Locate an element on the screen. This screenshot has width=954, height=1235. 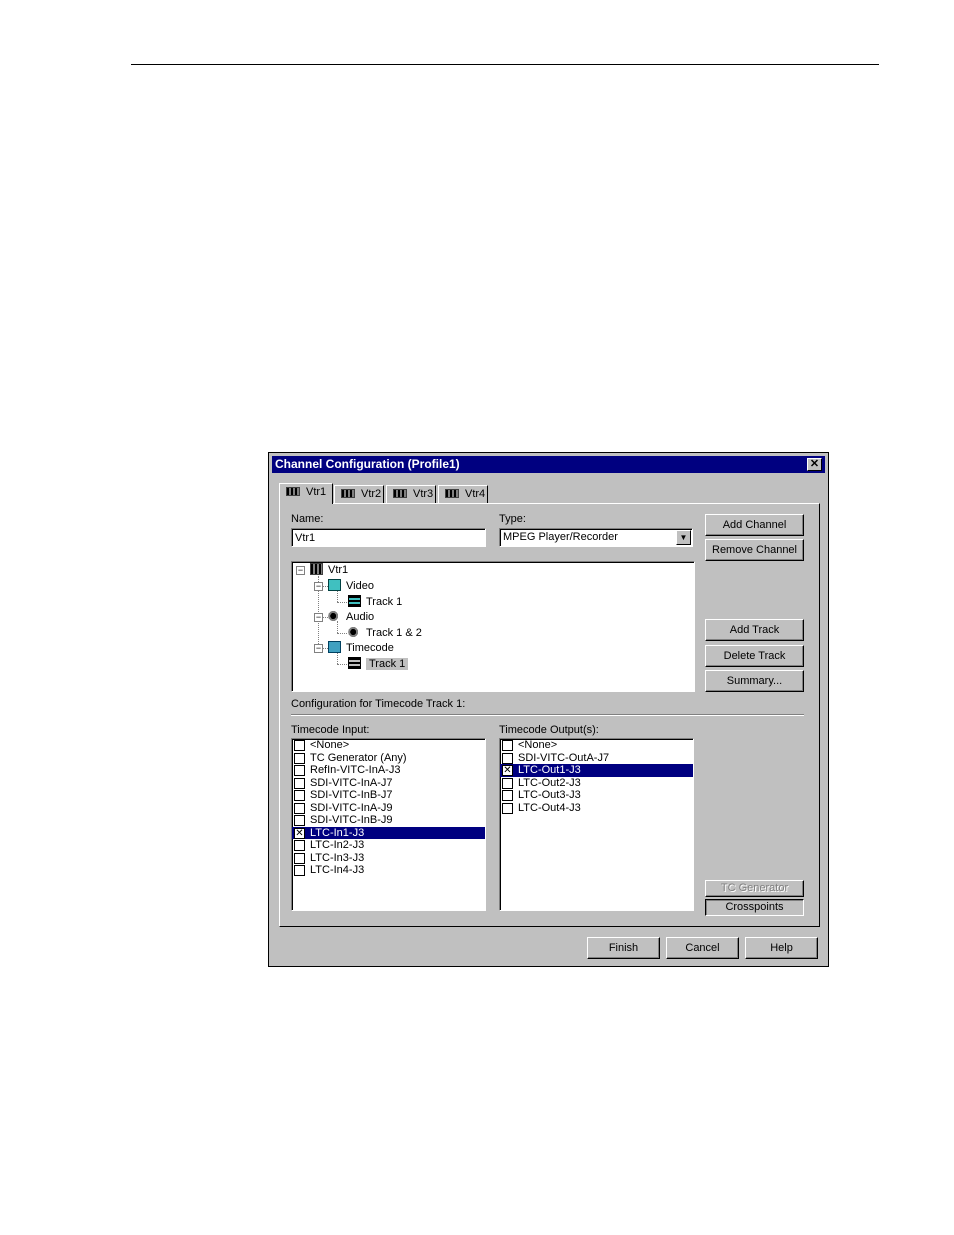
list-item: SDI-VITC-InB-J7 is located at coordinates (388, 795).